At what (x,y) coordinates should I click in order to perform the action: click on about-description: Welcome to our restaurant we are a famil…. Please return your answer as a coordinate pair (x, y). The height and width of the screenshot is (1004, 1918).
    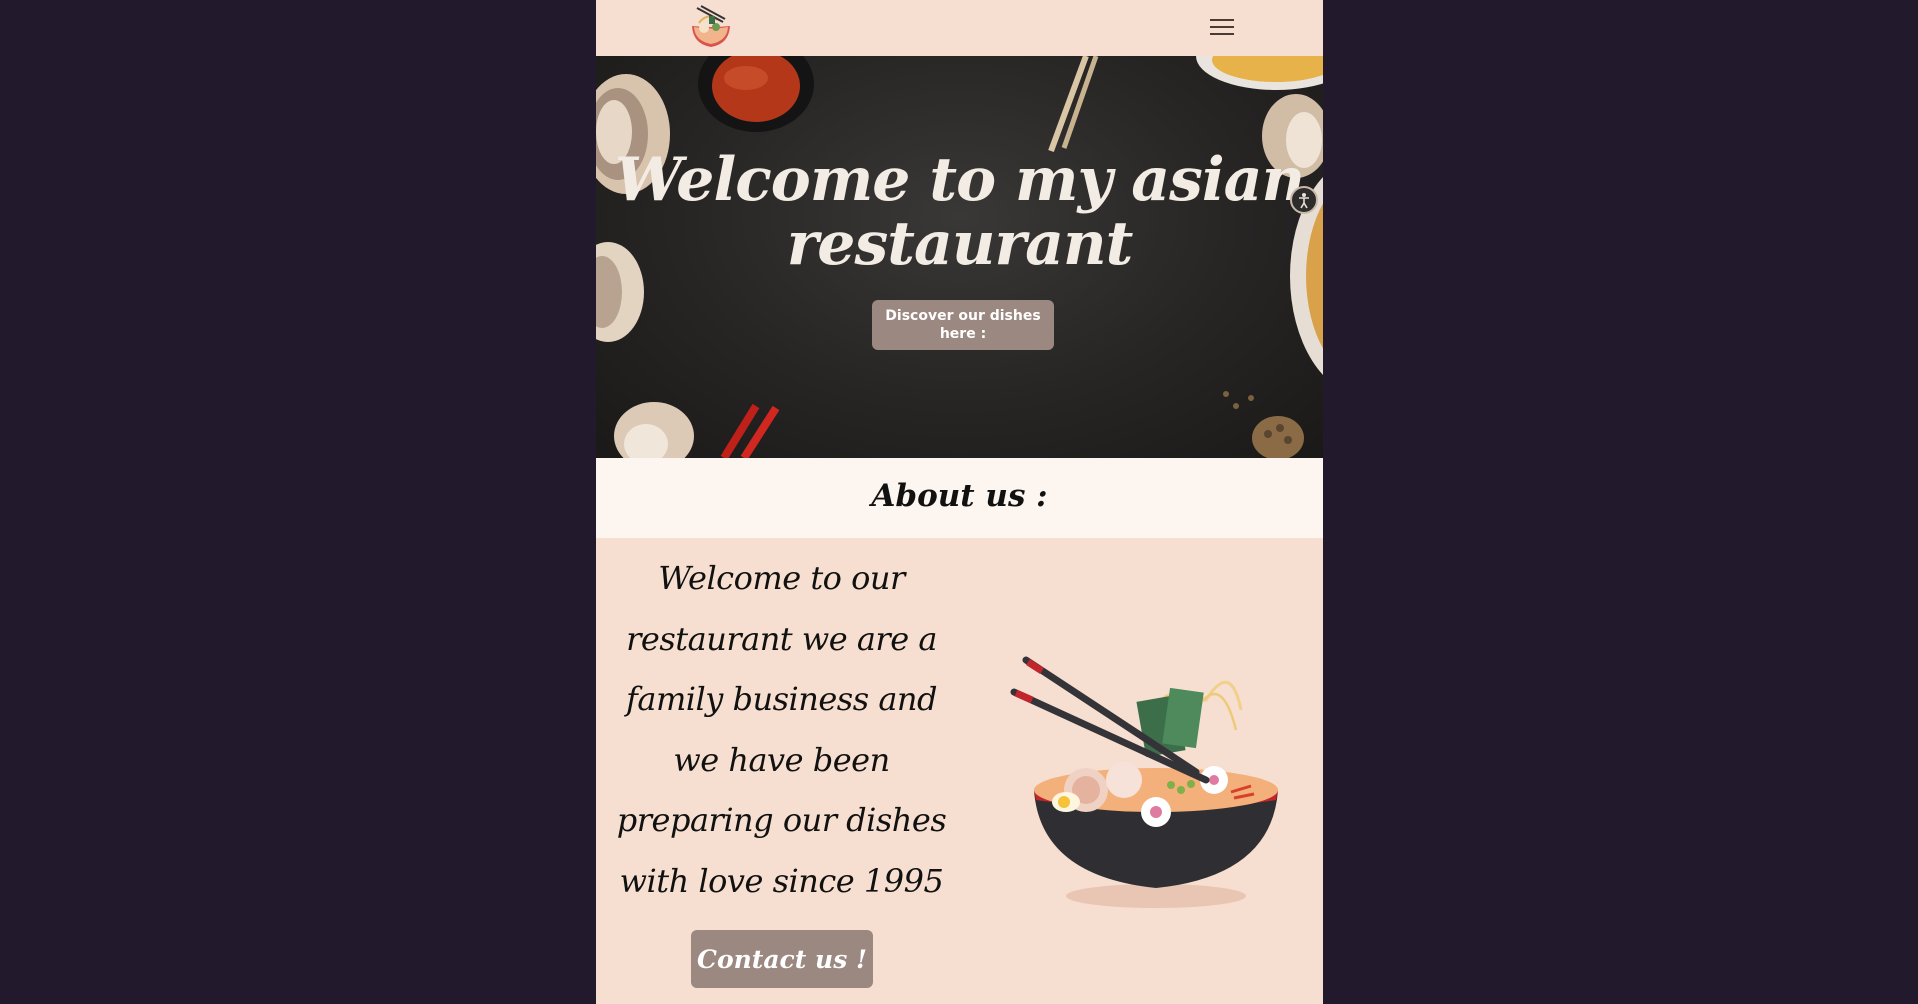
    Looking at the image, I should click on (781, 729).